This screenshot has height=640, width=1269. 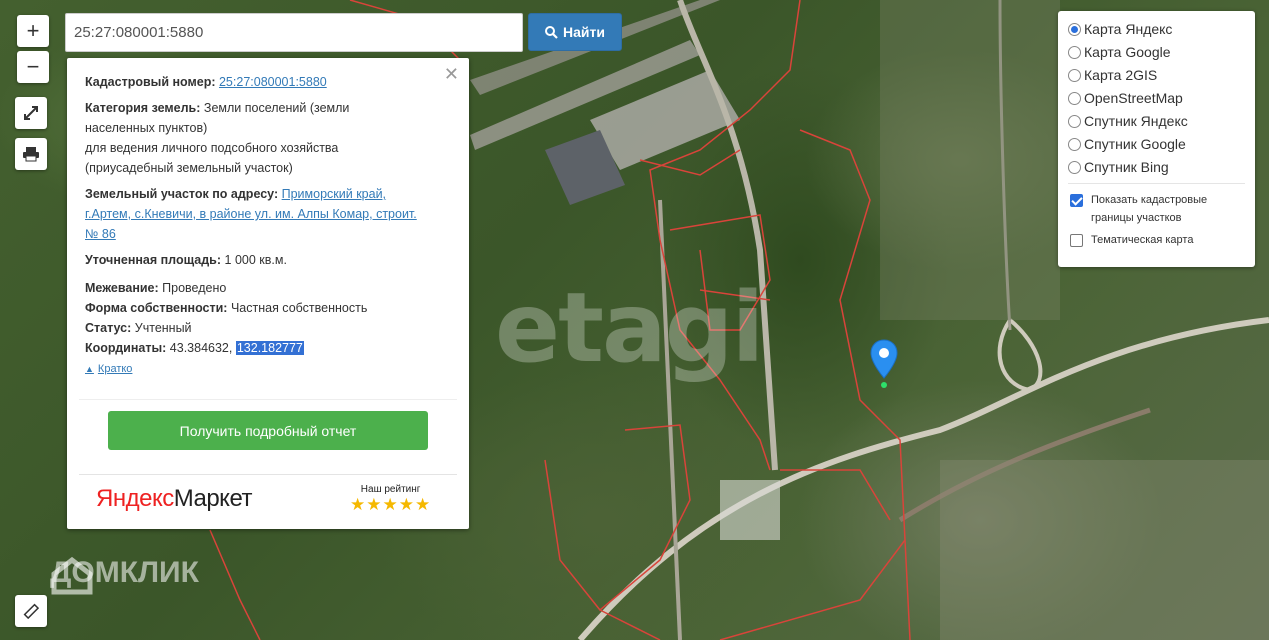 What do you see at coordinates (89, 369) in the screenshot?
I see `caret-up-icon: ▲` at bounding box center [89, 369].